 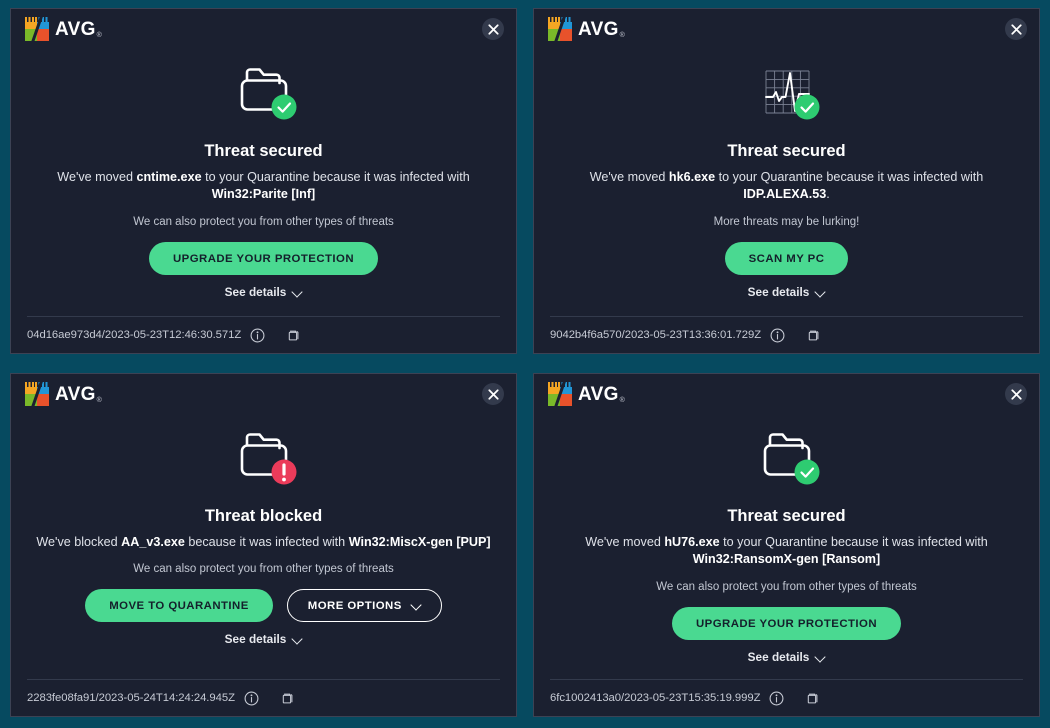 I want to click on threat-name: Win32:MiscX-gen [PUP], so click(x=419, y=541).